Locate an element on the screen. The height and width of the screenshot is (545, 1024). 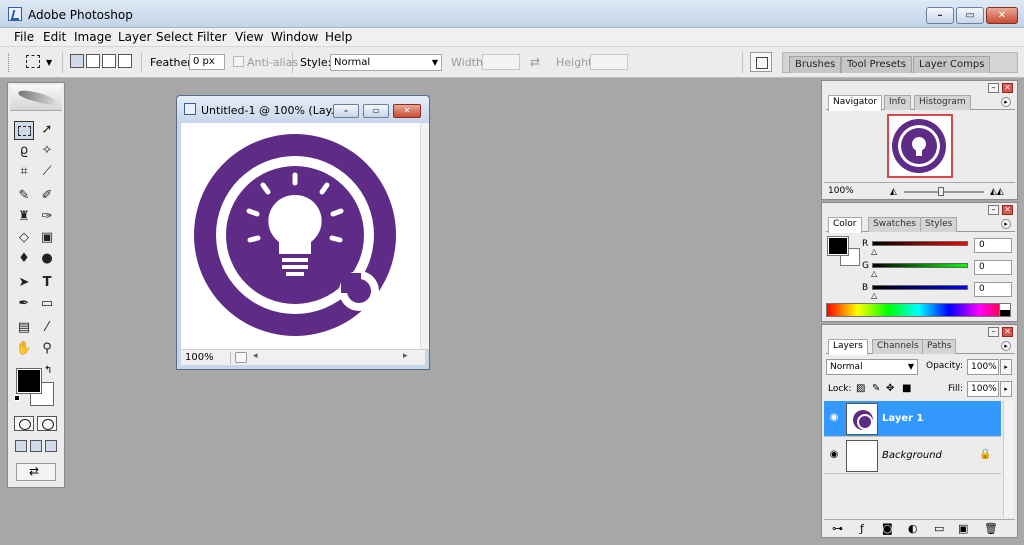
swap-width-height-icon: ⇄ is located at coordinates (535, 62).